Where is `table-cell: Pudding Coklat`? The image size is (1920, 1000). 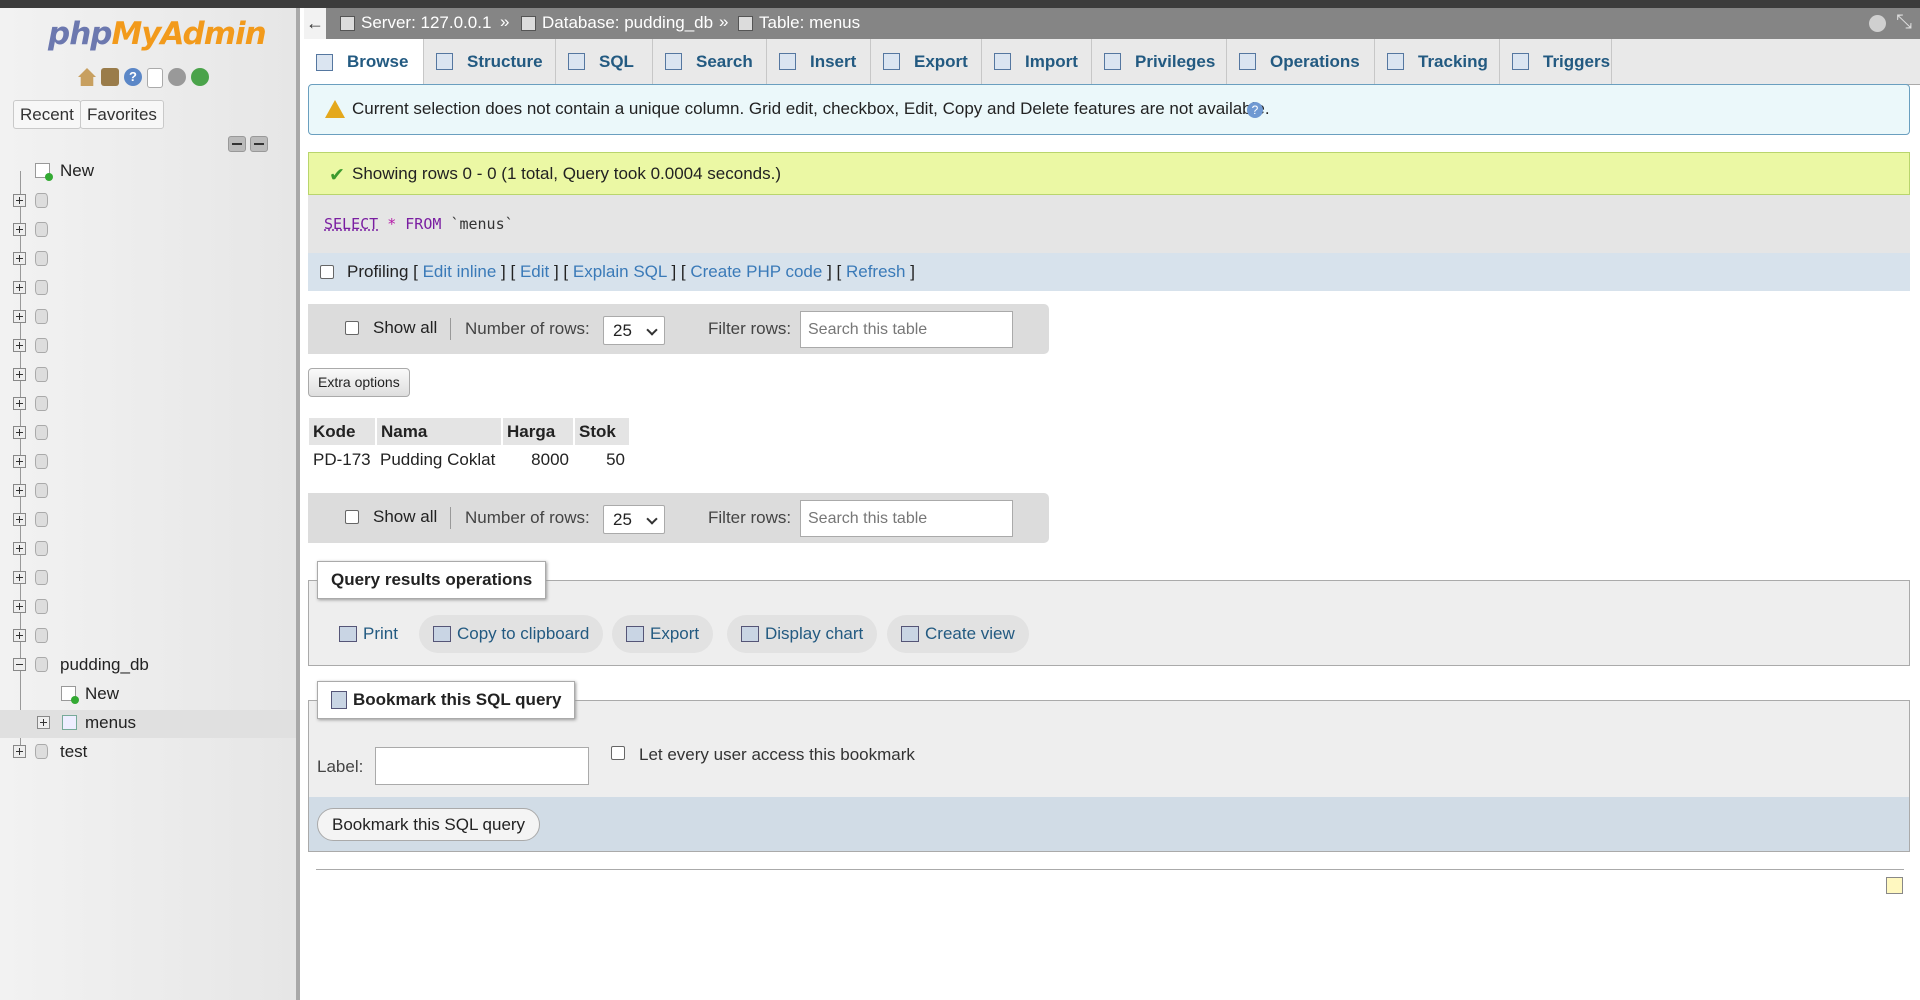
table-cell: Pudding Coklat is located at coordinates (439, 459).